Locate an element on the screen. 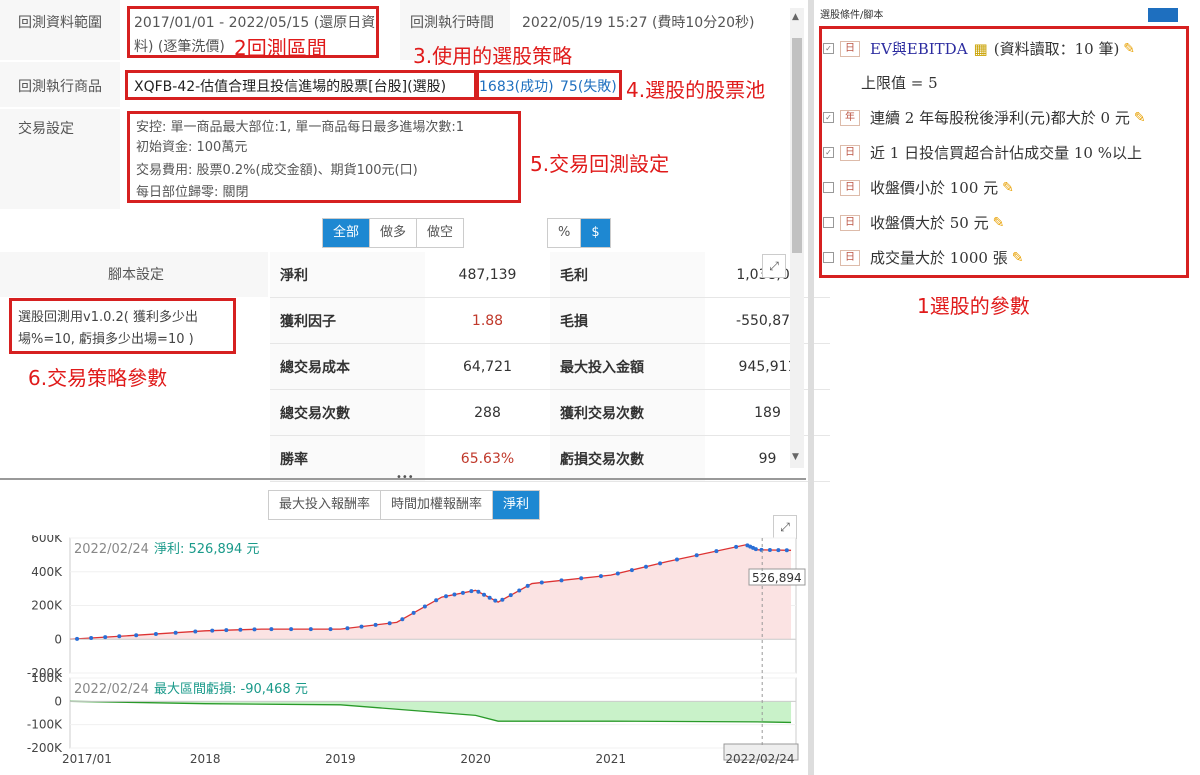 The width and height of the screenshot is (1200, 775). tab-net-profit: 淨利 is located at coordinates (516, 505).